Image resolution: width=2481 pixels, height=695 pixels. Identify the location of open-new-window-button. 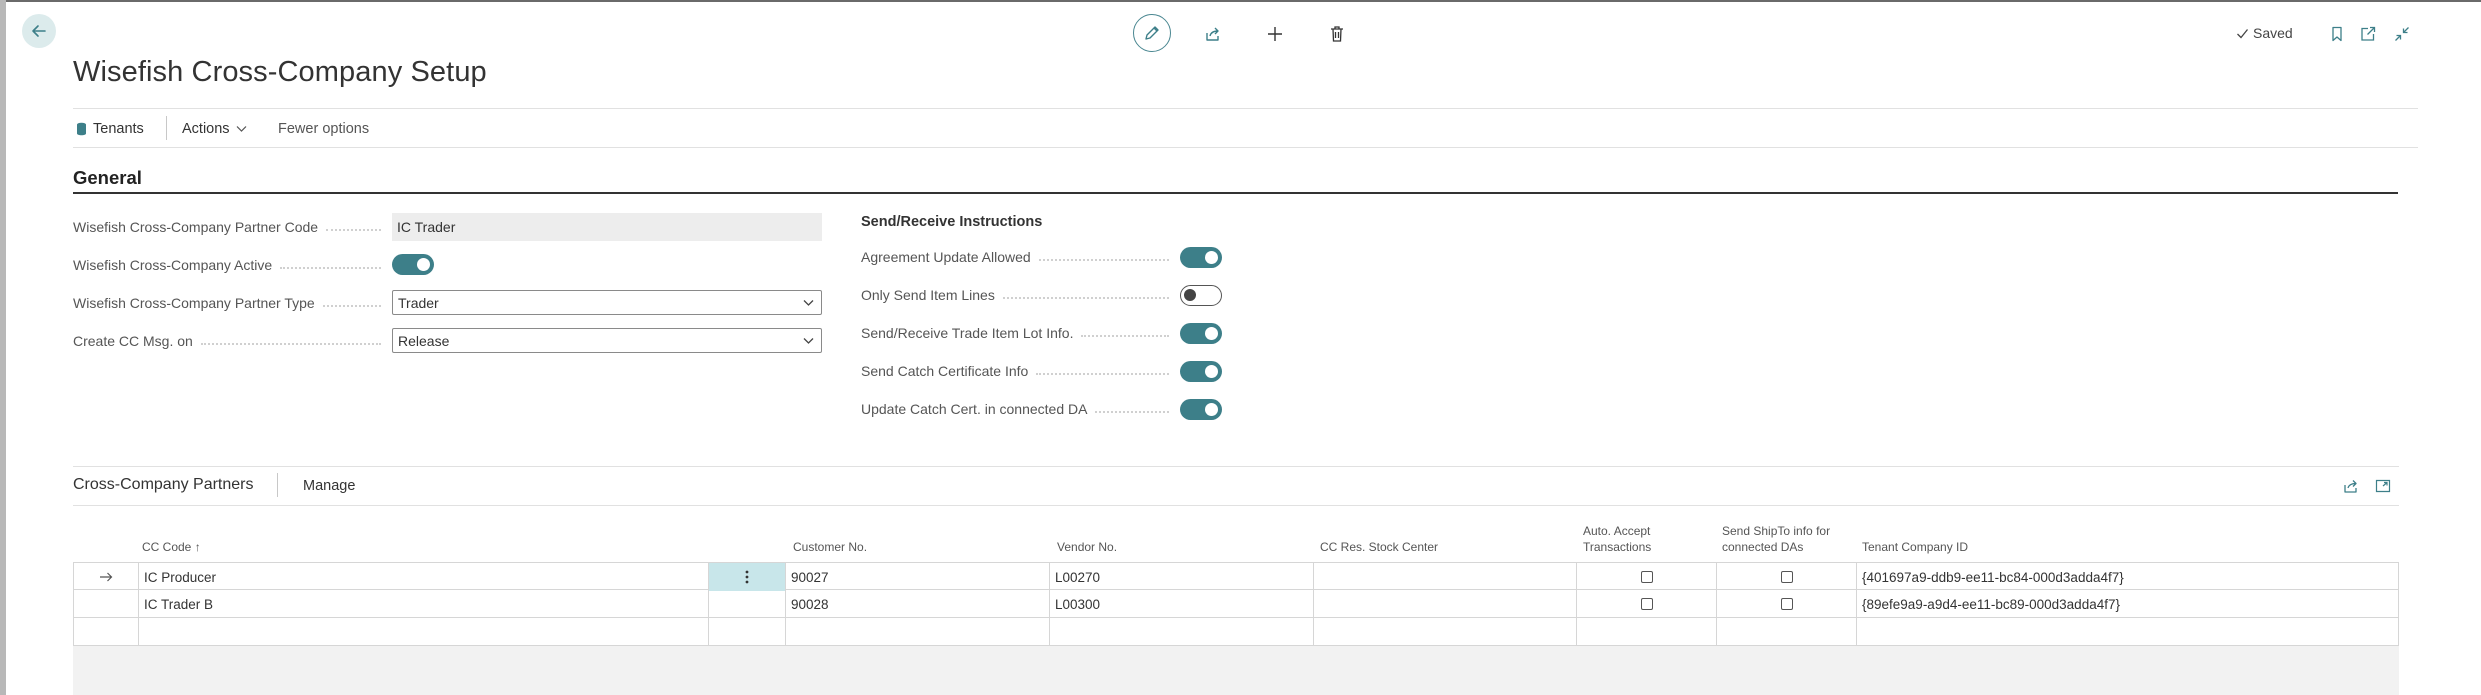
(2368, 34).